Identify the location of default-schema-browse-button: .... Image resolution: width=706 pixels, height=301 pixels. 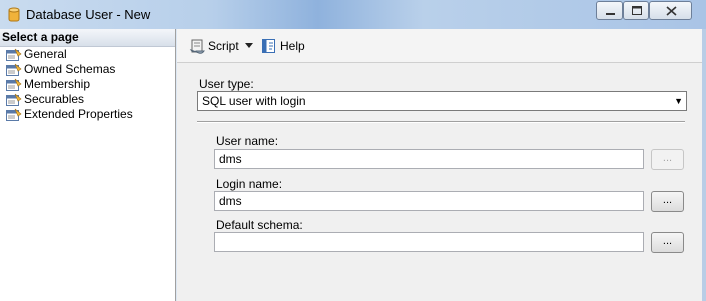
(667, 242).